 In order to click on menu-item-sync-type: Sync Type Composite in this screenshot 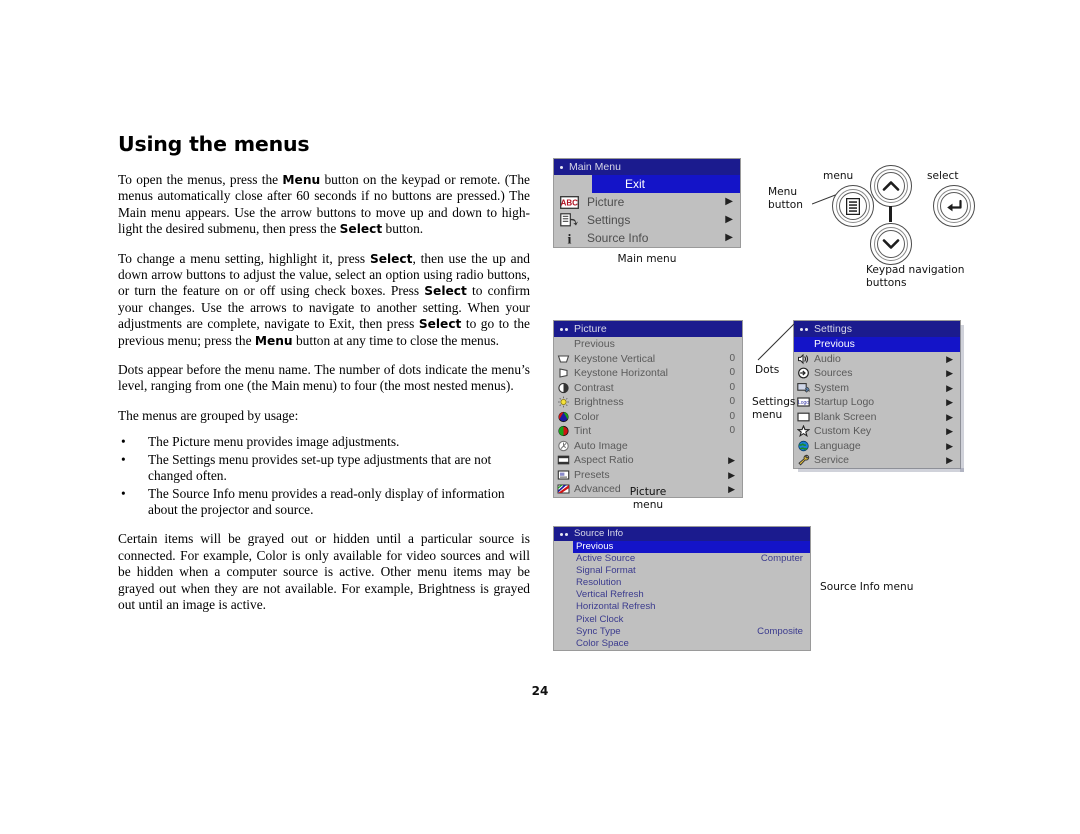, I will do `click(682, 632)`.